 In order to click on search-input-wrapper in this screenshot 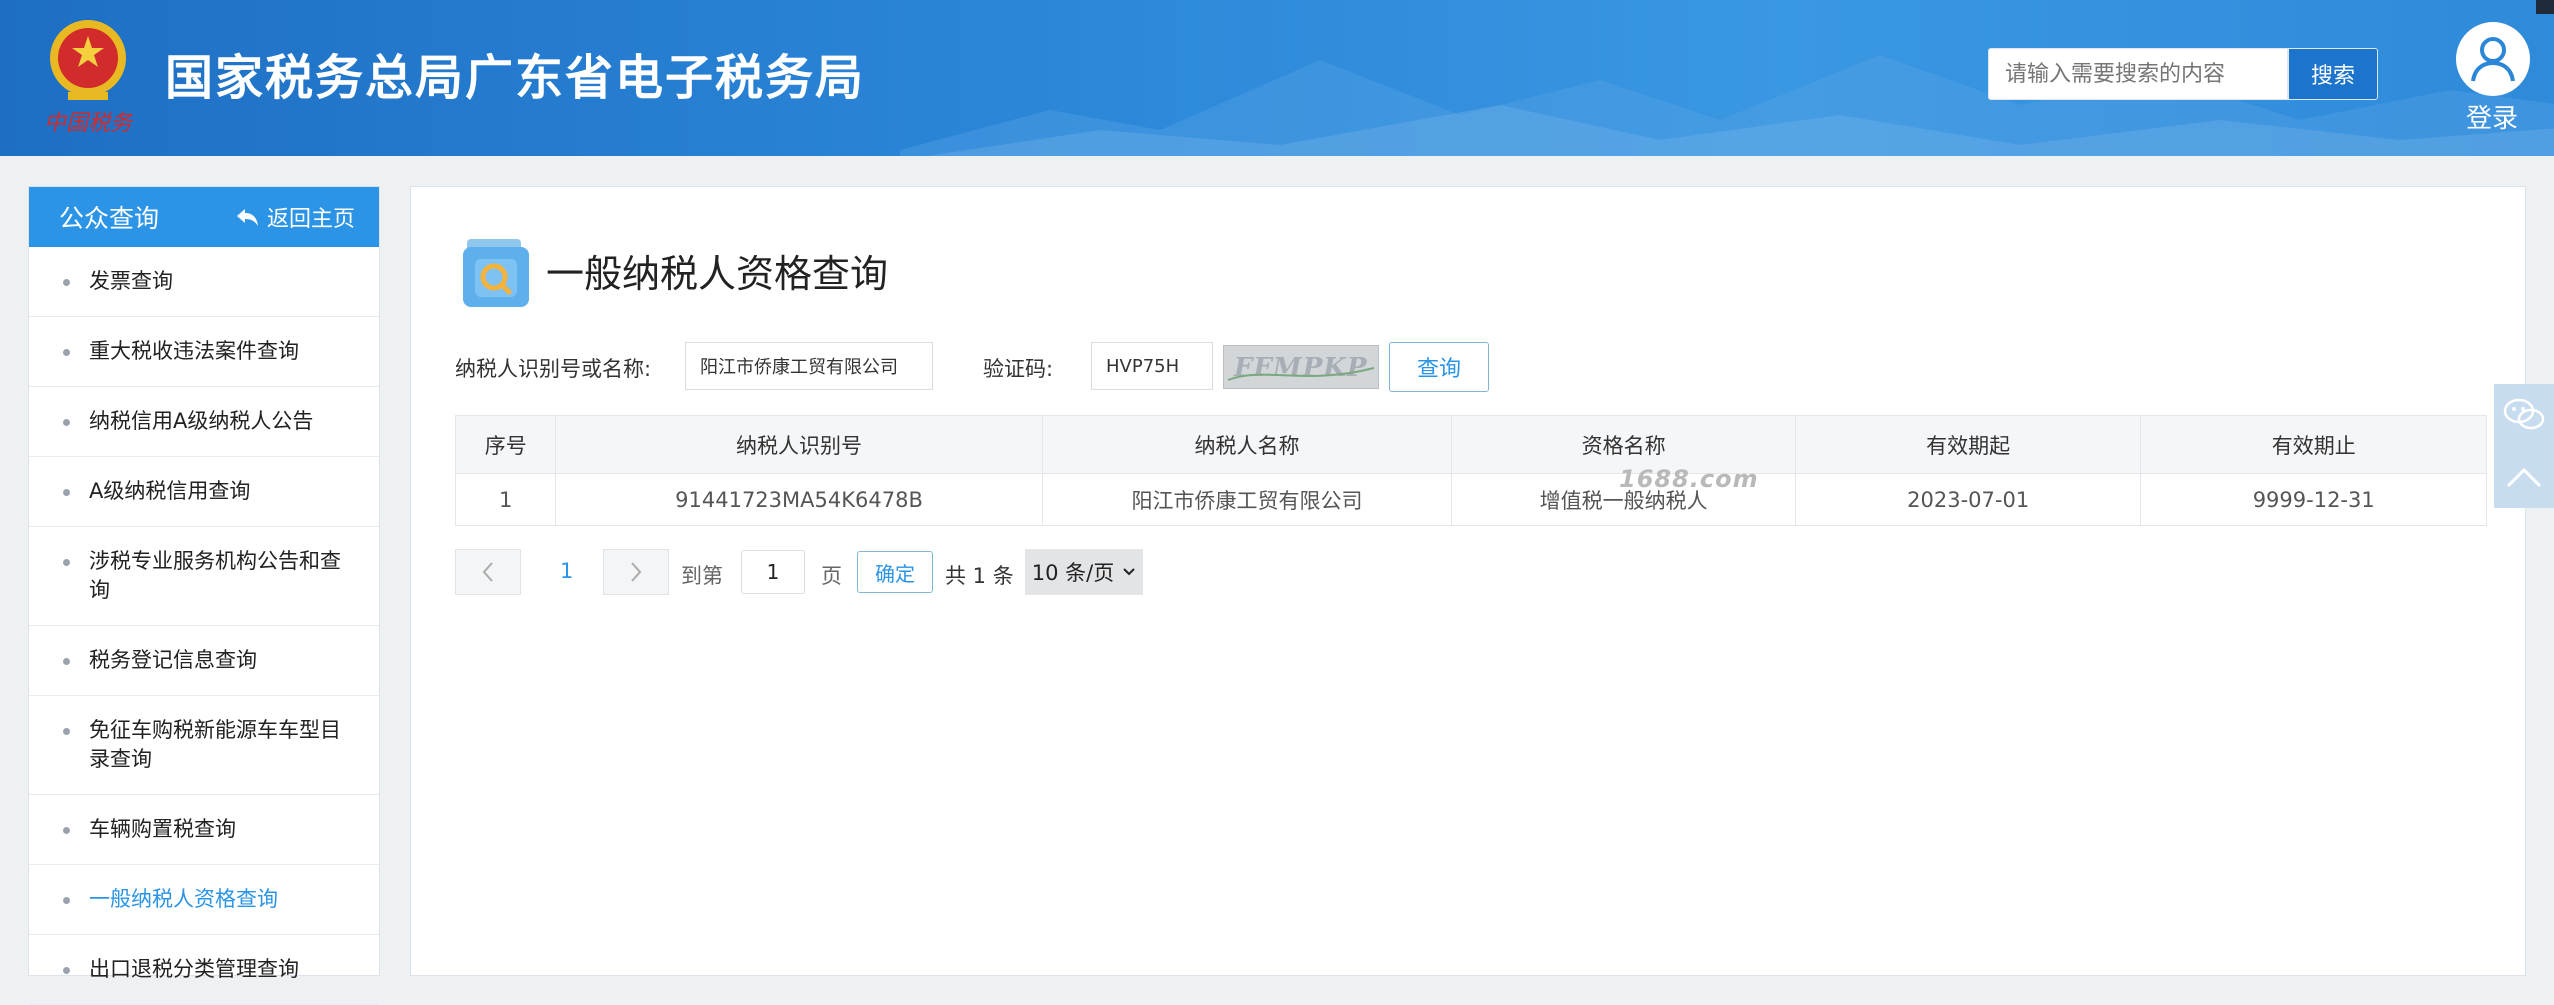, I will do `click(2138, 74)`.